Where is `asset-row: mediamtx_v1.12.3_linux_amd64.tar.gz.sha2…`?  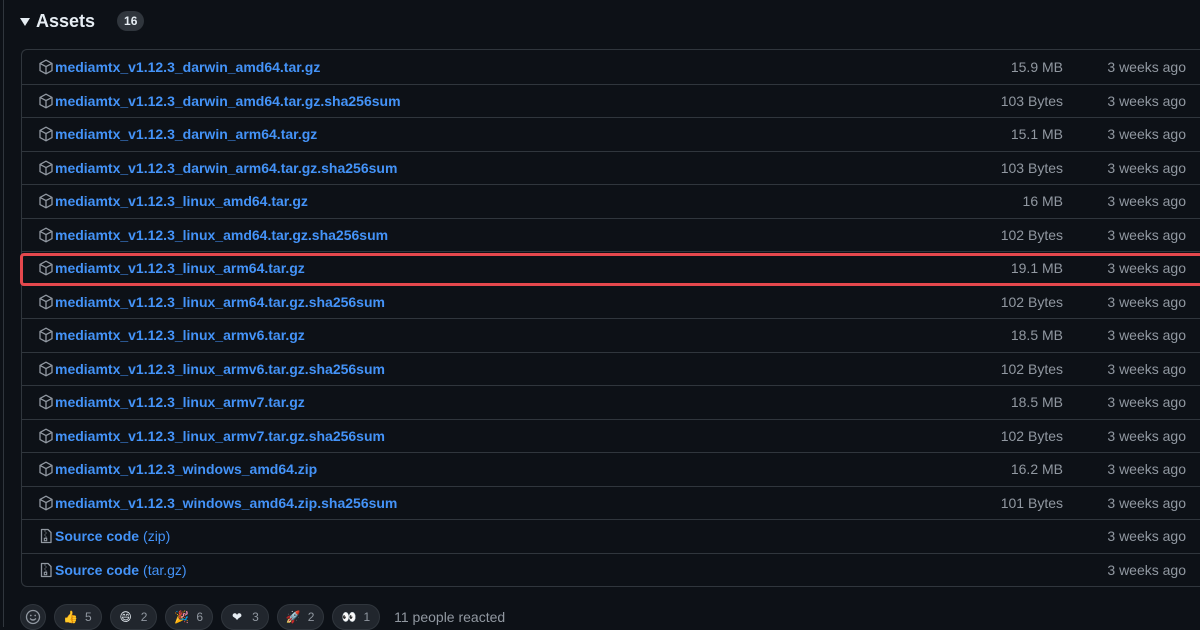 asset-row: mediamtx_v1.12.3_linux_amd64.tar.gz.sha2… is located at coordinates (611, 234).